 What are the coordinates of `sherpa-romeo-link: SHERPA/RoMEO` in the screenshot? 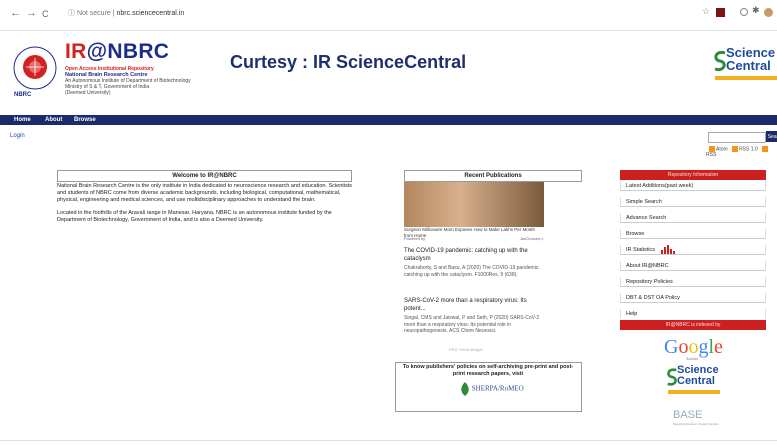 It's located at (492, 389).